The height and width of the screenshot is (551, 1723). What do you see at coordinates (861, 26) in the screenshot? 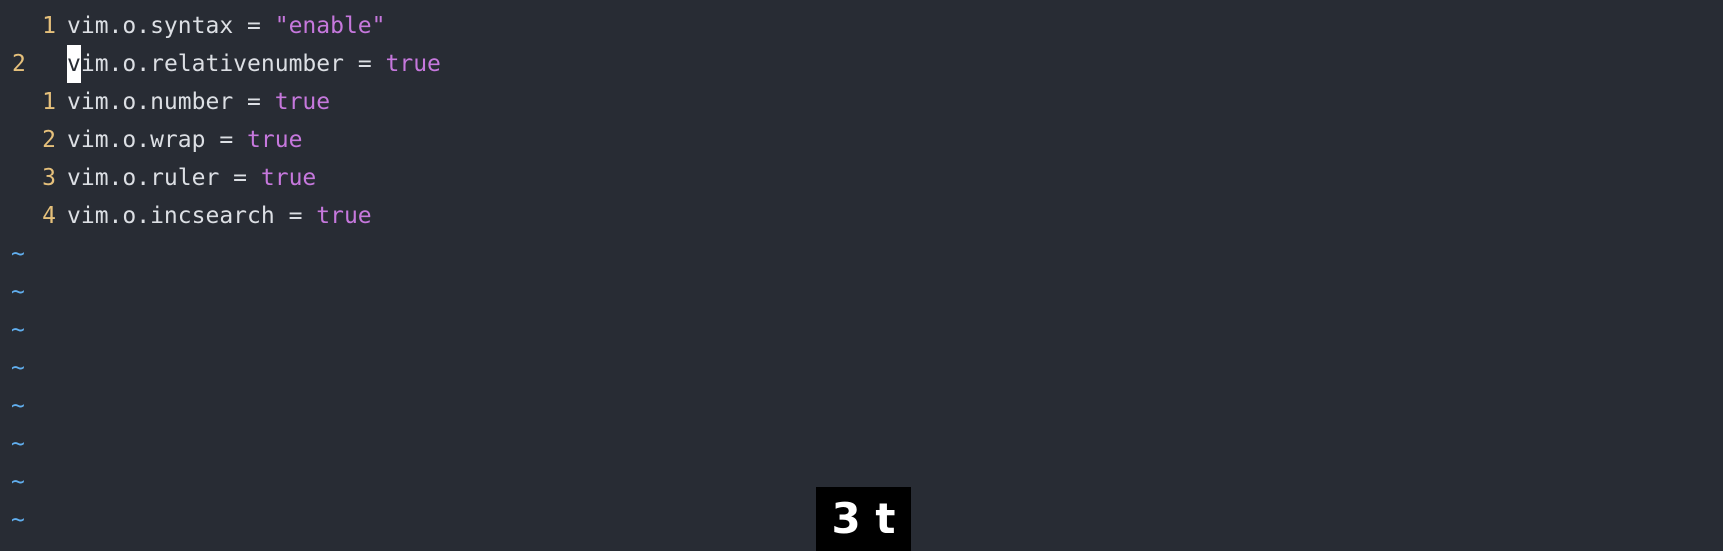
I see `buffer-line: 1 vim.o.syntax = "enable"` at bounding box center [861, 26].